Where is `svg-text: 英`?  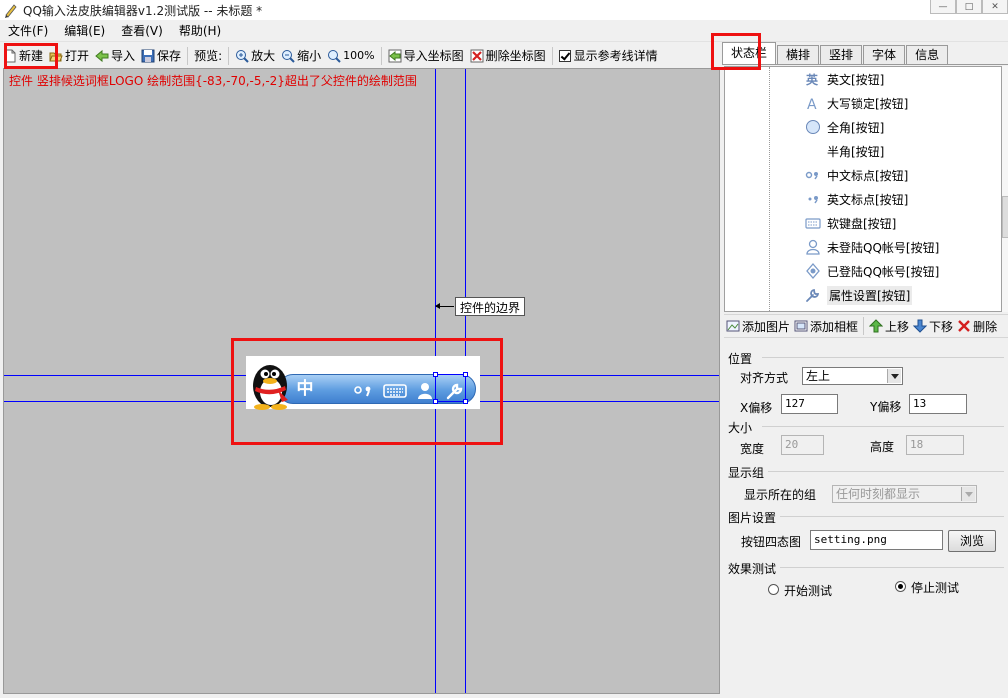 svg-text: 英 is located at coordinates (812, 79).